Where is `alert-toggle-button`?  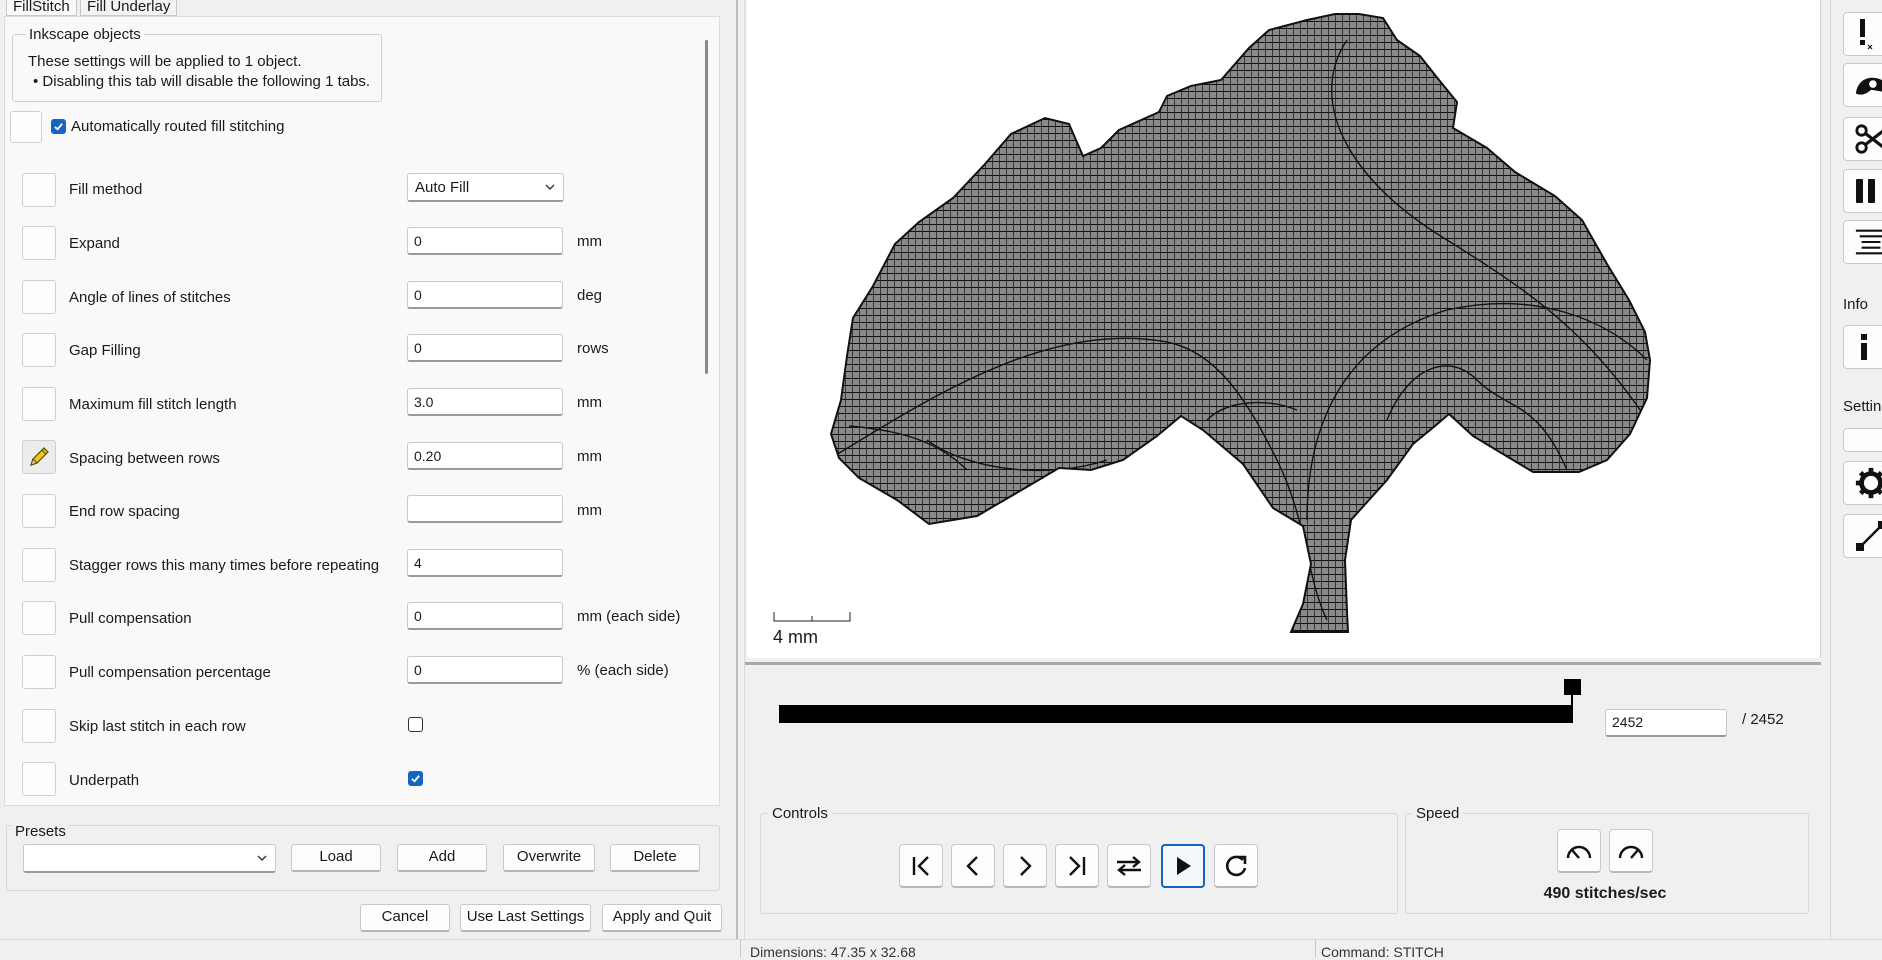
alert-toggle-button is located at coordinates (1862, 34).